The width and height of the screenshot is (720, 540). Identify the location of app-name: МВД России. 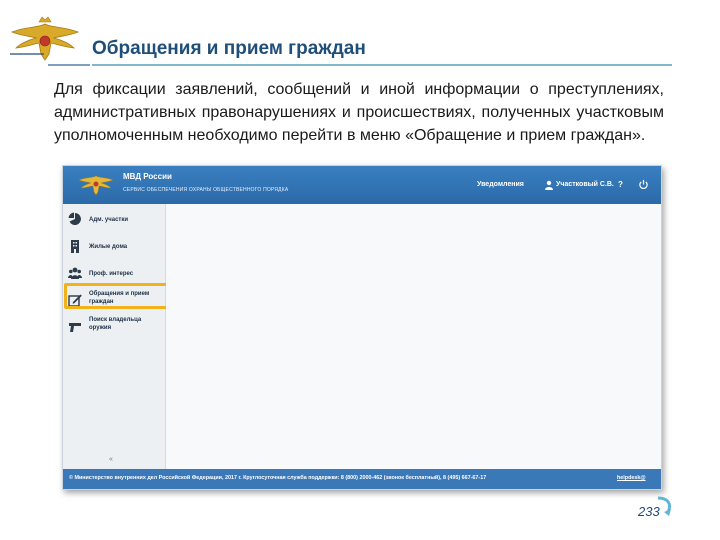
(147, 176).